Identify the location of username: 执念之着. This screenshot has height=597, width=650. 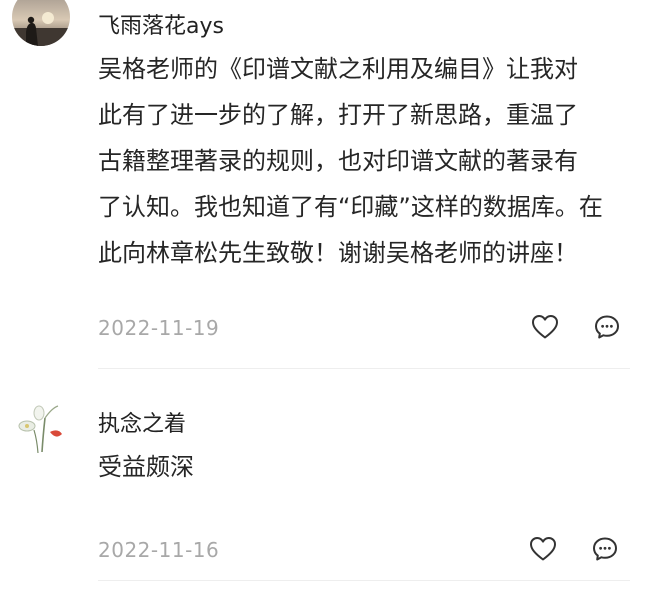
(142, 422).